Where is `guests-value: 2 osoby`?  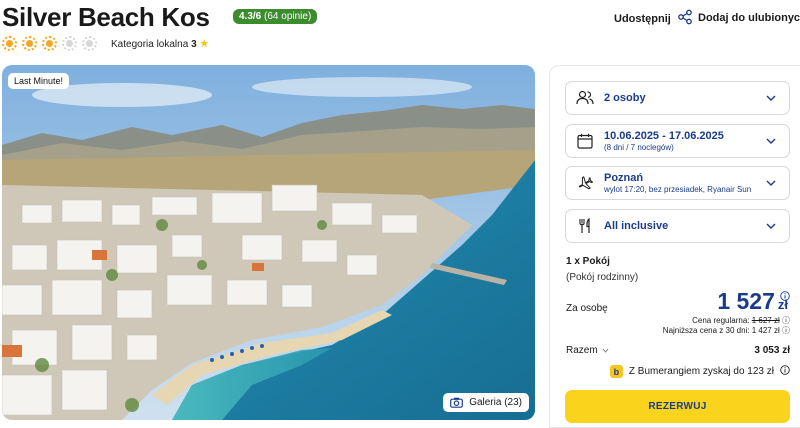
guests-value: 2 osoby is located at coordinates (625, 98).